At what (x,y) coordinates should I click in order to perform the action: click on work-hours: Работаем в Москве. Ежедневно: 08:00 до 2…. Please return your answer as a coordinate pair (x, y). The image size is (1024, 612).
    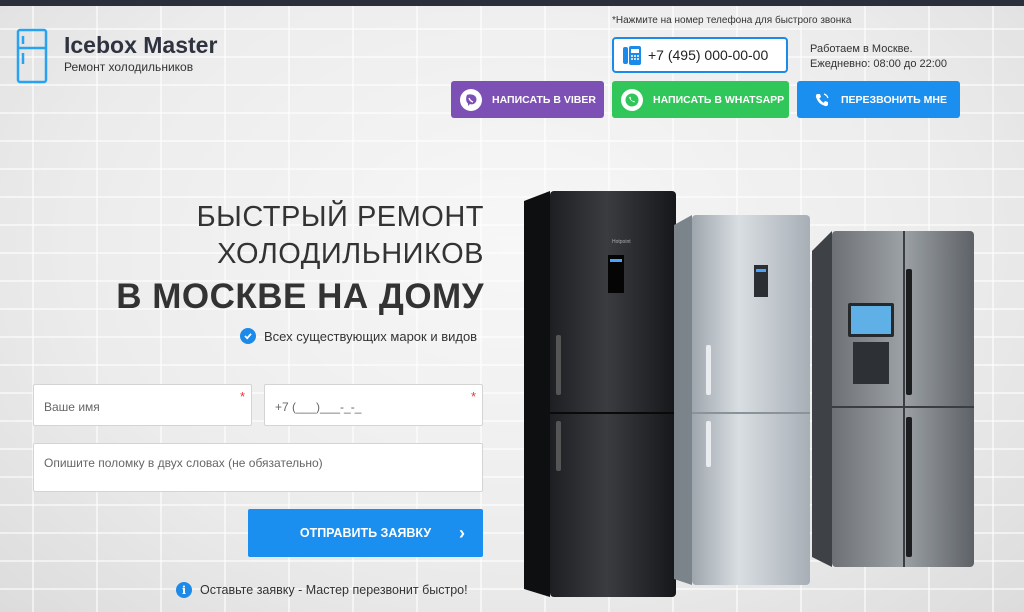
    Looking at the image, I should click on (878, 57).